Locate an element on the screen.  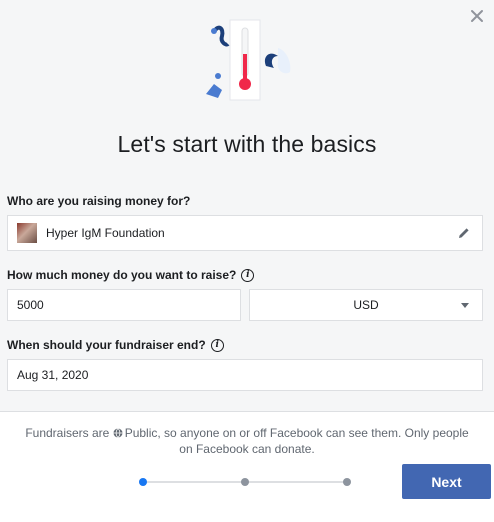
end-date-label: When should your fundraiser end? i is located at coordinates (115, 345).